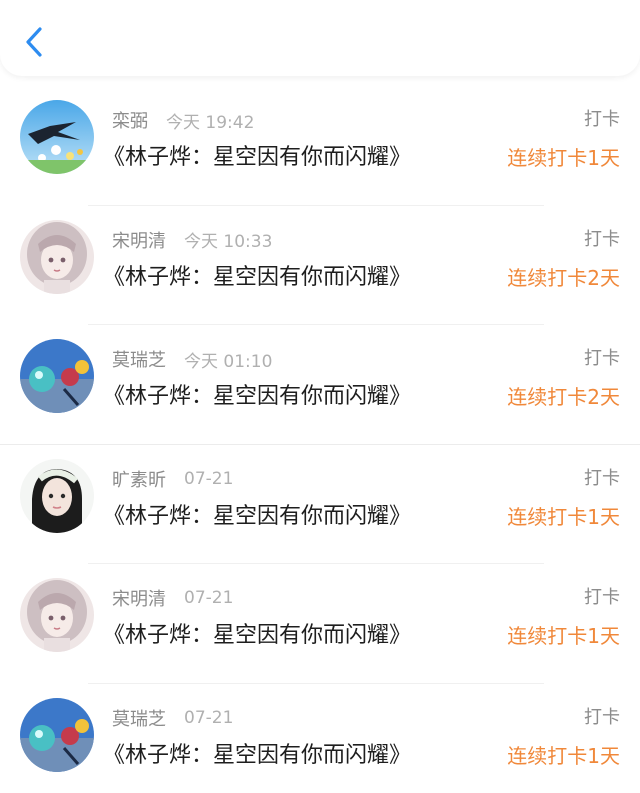  Describe the element at coordinates (172, 479) in the screenshot. I see `record-meta: 旷素昕 07-21` at that location.